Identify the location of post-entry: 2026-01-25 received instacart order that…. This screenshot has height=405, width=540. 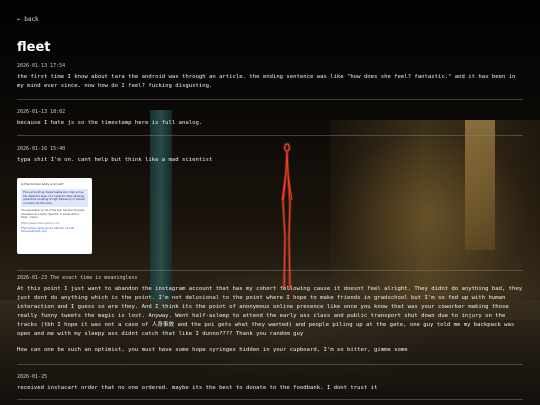
(270, 383).